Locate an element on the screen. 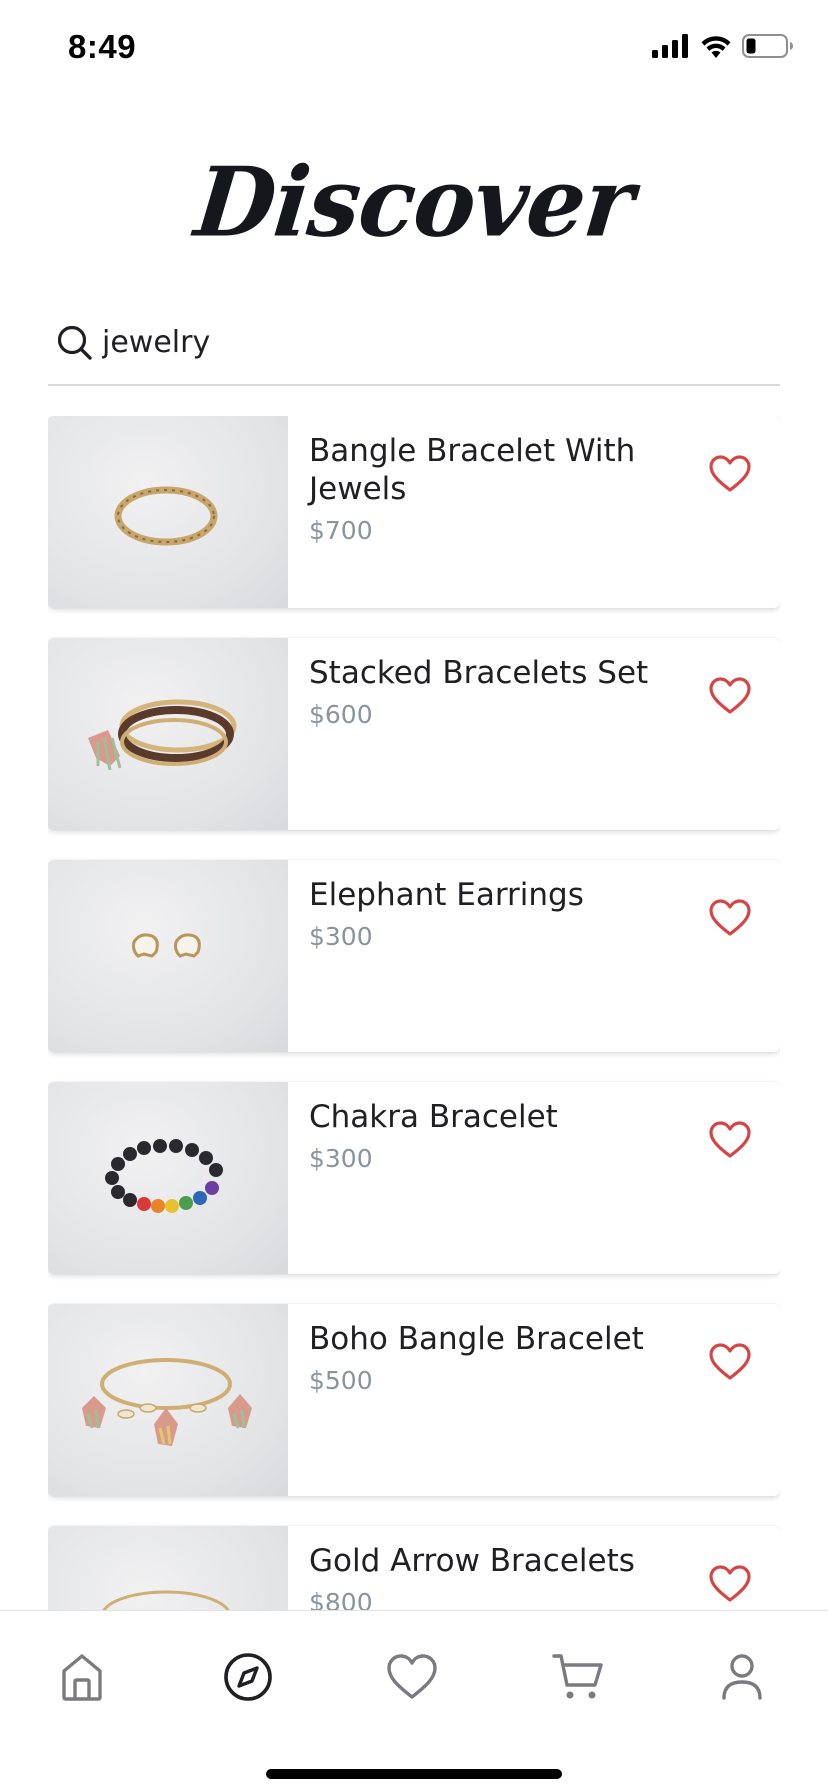  status-time: 8:49 is located at coordinates (102, 46).